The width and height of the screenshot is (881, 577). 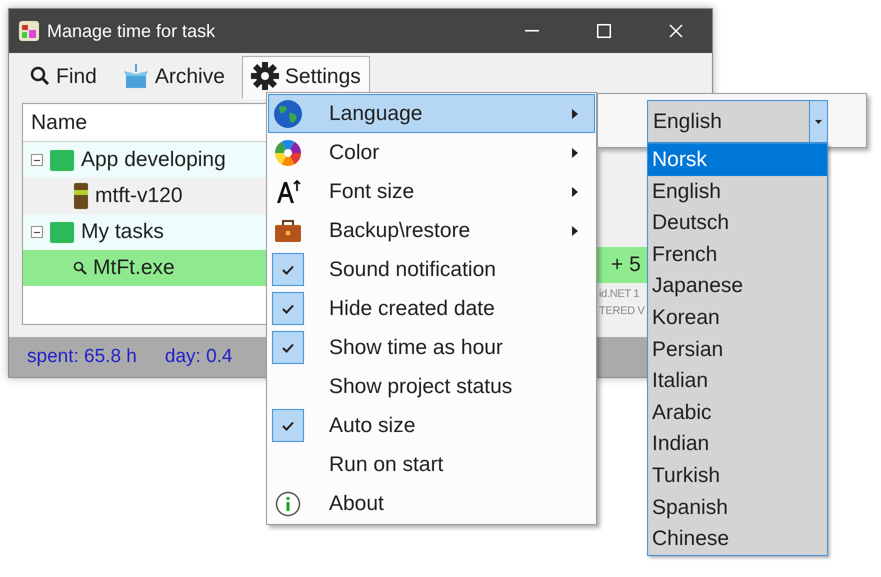 What do you see at coordinates (29, 31) in the screenshot?
I see `app-icon` at bounding box center [29, 31].